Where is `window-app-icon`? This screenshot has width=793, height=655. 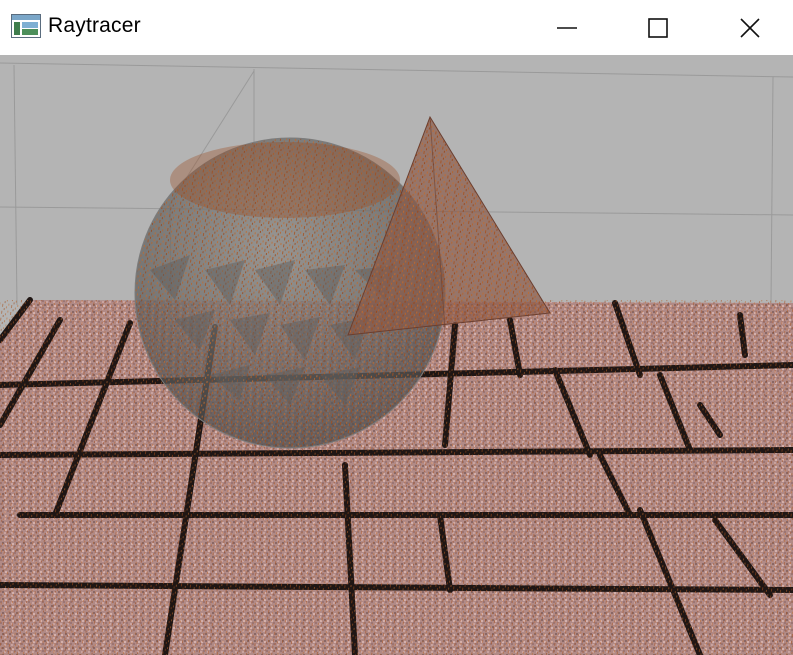 window-app-icon is located at coordinates (26, 26).